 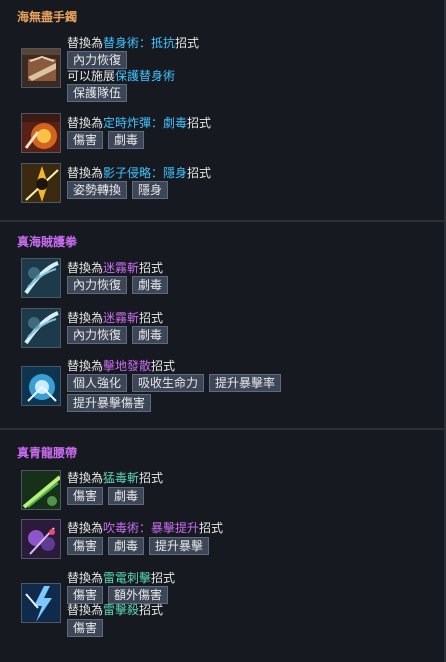 I want to click on skill-name: 擊地發散, so click(x=127, y=366).